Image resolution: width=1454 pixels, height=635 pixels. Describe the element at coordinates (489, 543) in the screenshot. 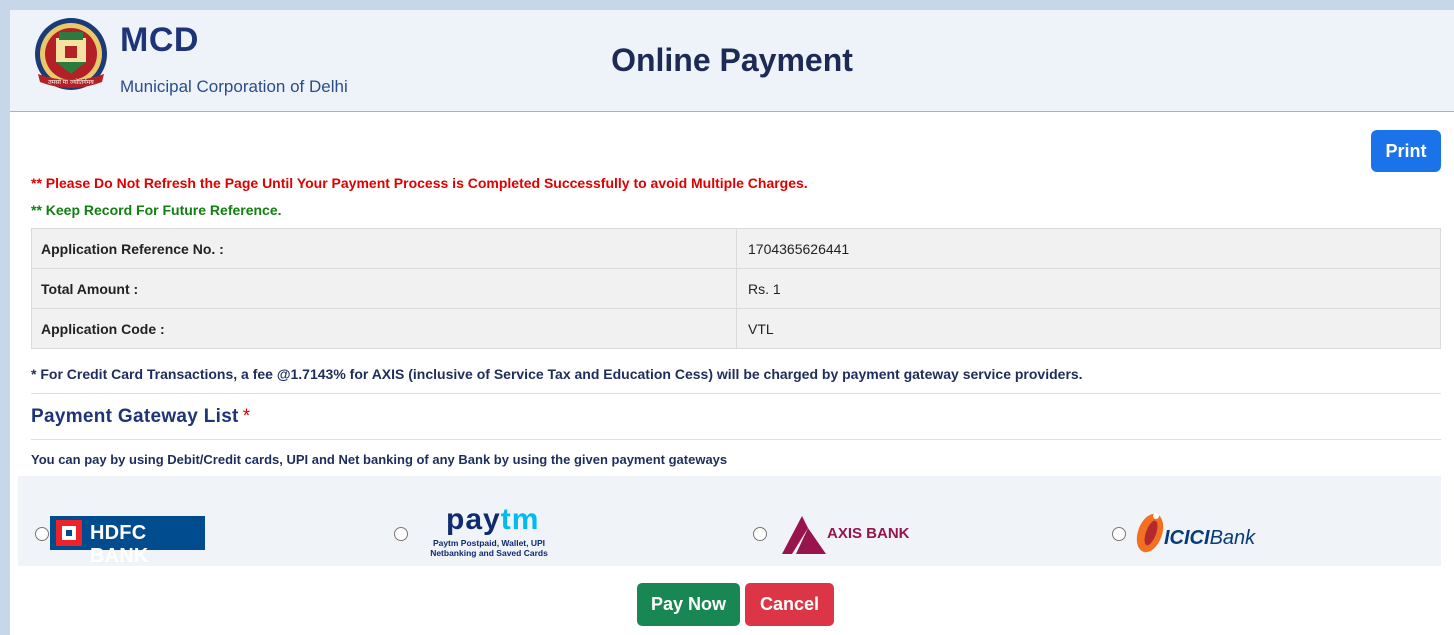

I see `paytm-subtitle-line: Paytm Postpaid, Wallet, UPI` at that location.